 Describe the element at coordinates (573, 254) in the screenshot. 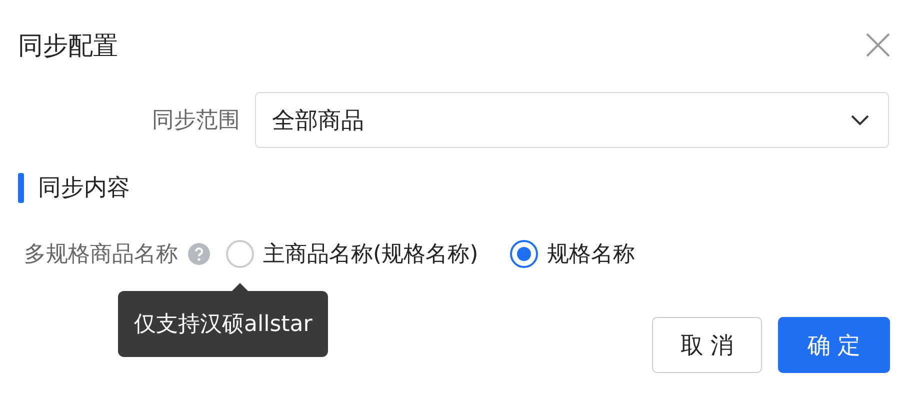

I see `radio-option: 规格名称` at that location.